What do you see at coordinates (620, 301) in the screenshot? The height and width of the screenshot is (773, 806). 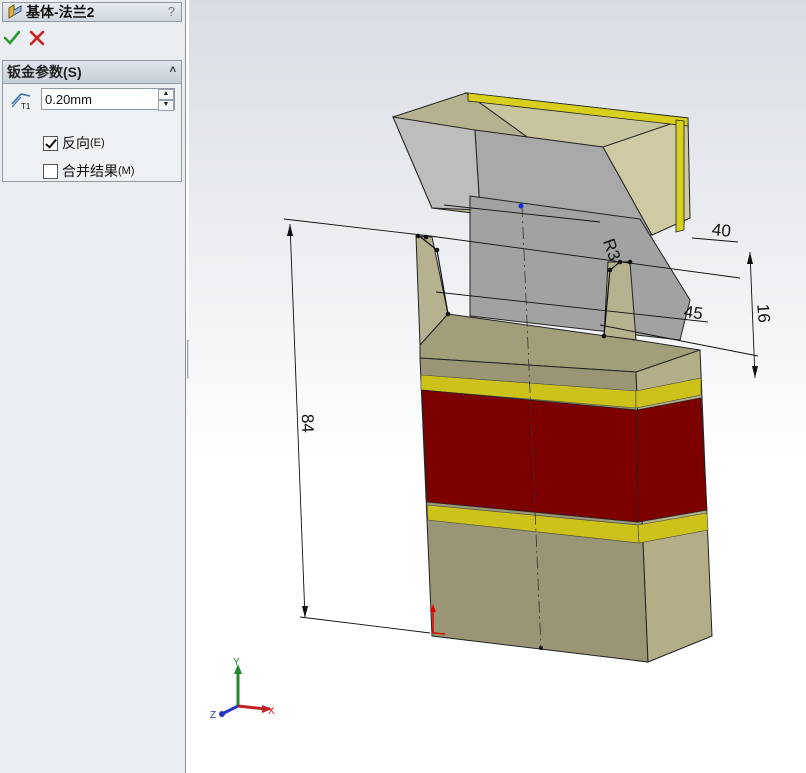 I see `right-tab` at bounding box center [620, 301].